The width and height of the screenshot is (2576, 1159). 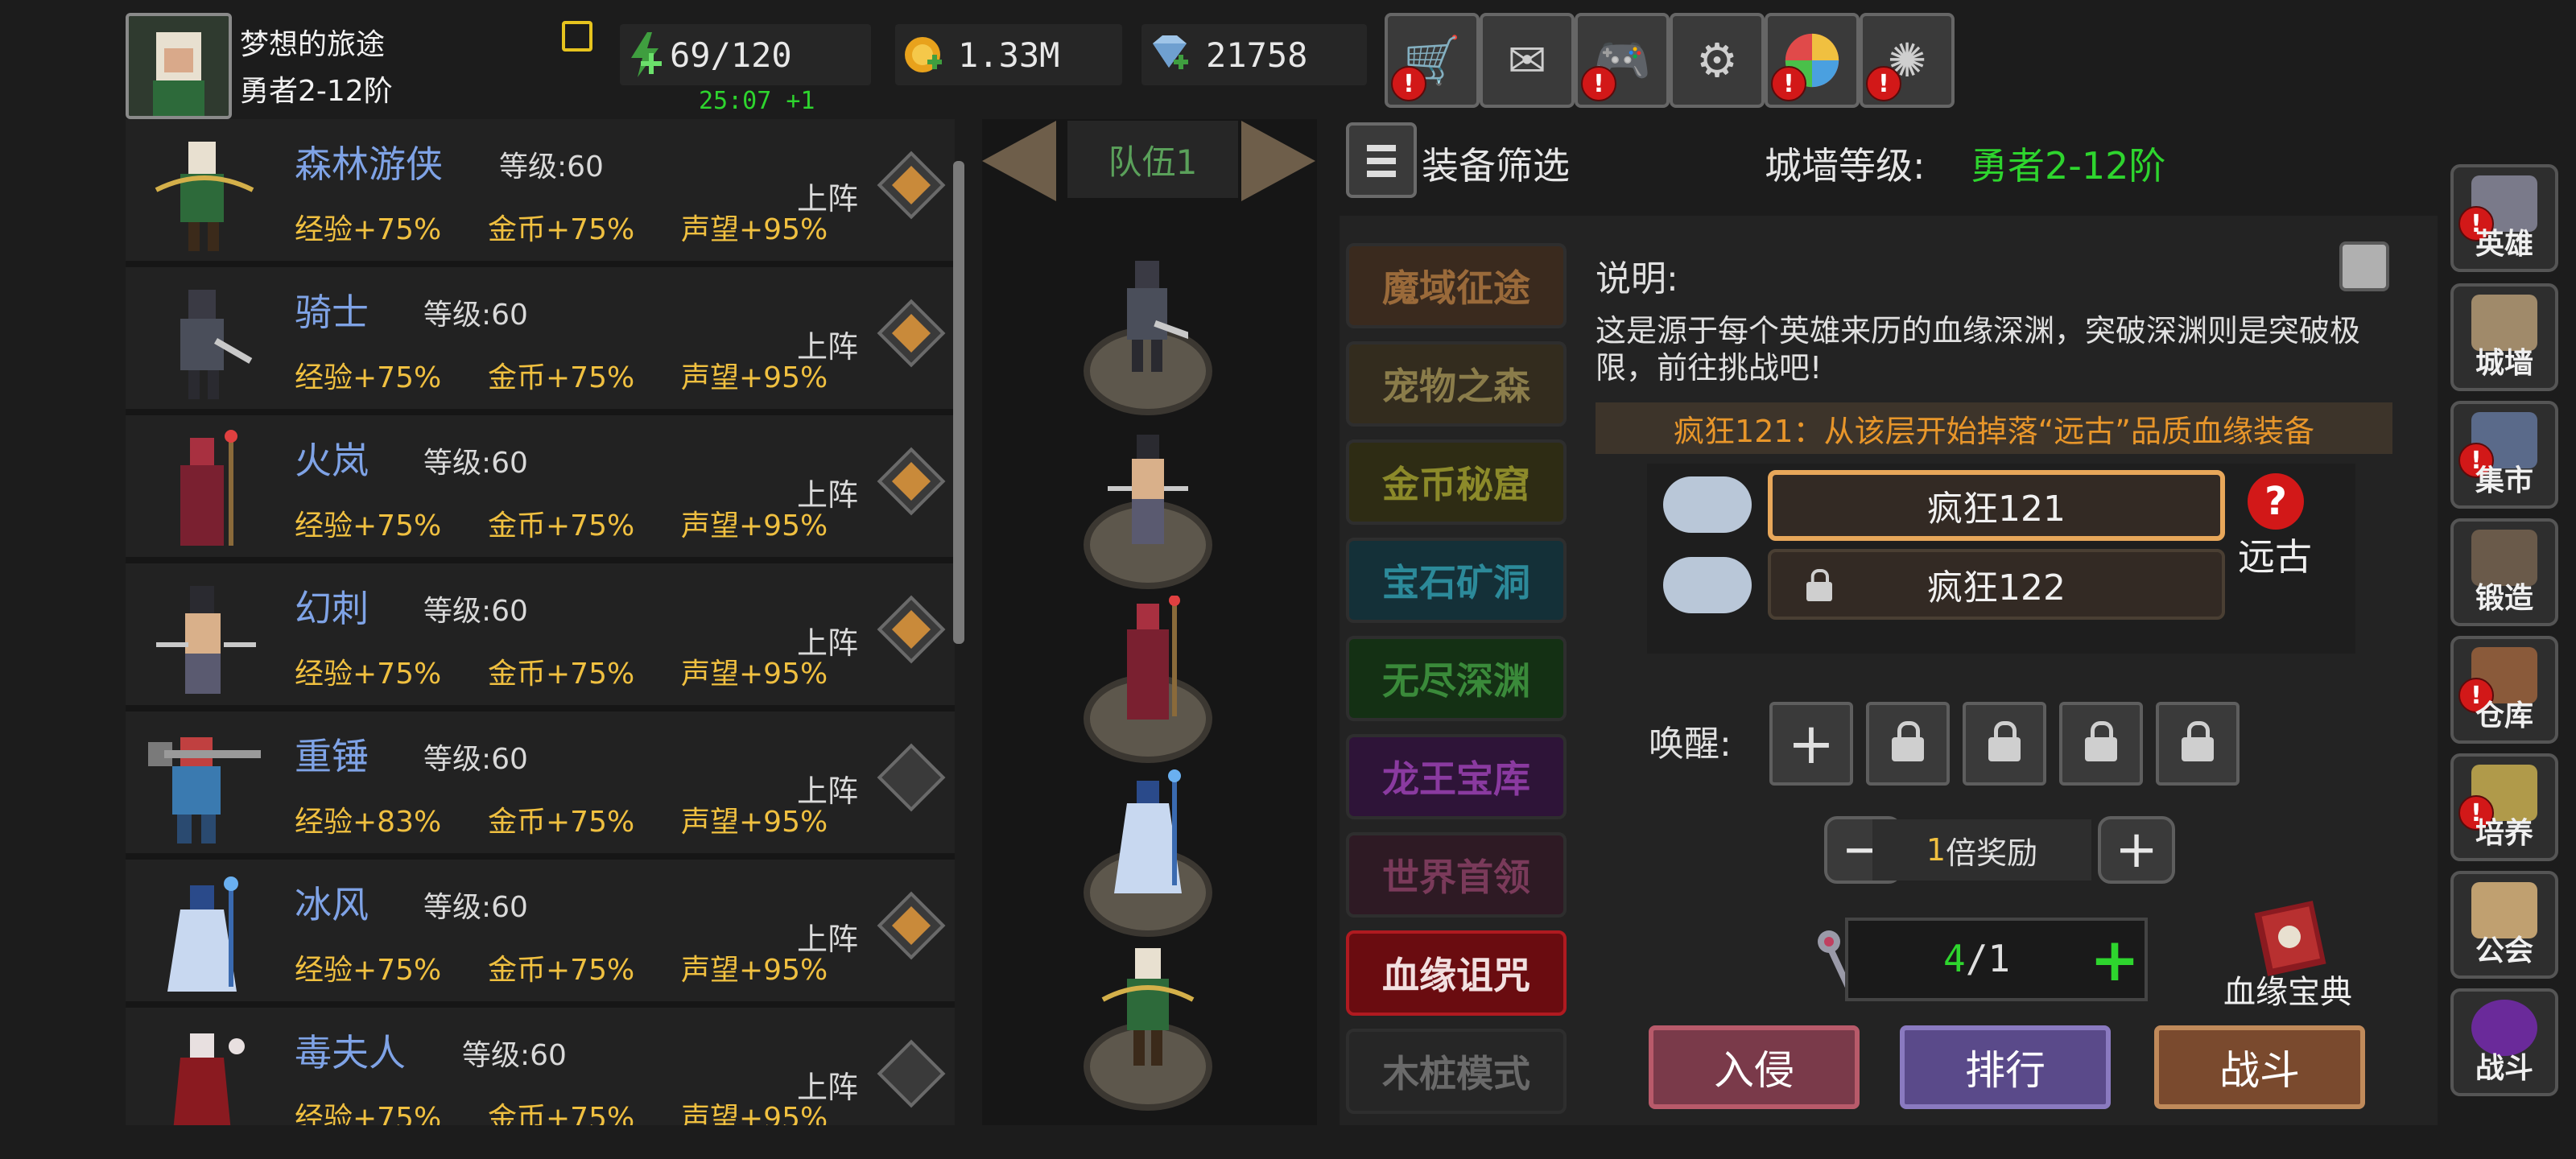 What do you see at coordinates (540, 486) in the screenshot?
I see `hero-row: 火岚 等级:60 经验+75% 金币+75% 声望+95% 上阵` at bounding box center [540, 486].